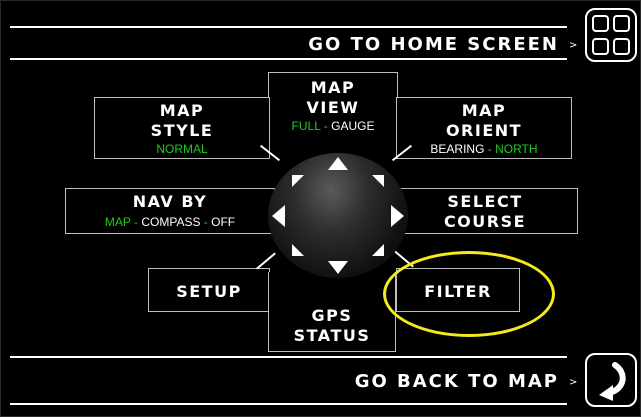 The height and width of the screenshot is (417, 641). Describe the element at coordinates (170, 201) in the screenshot. I see `nav-by-label: NAV BY` at that location.